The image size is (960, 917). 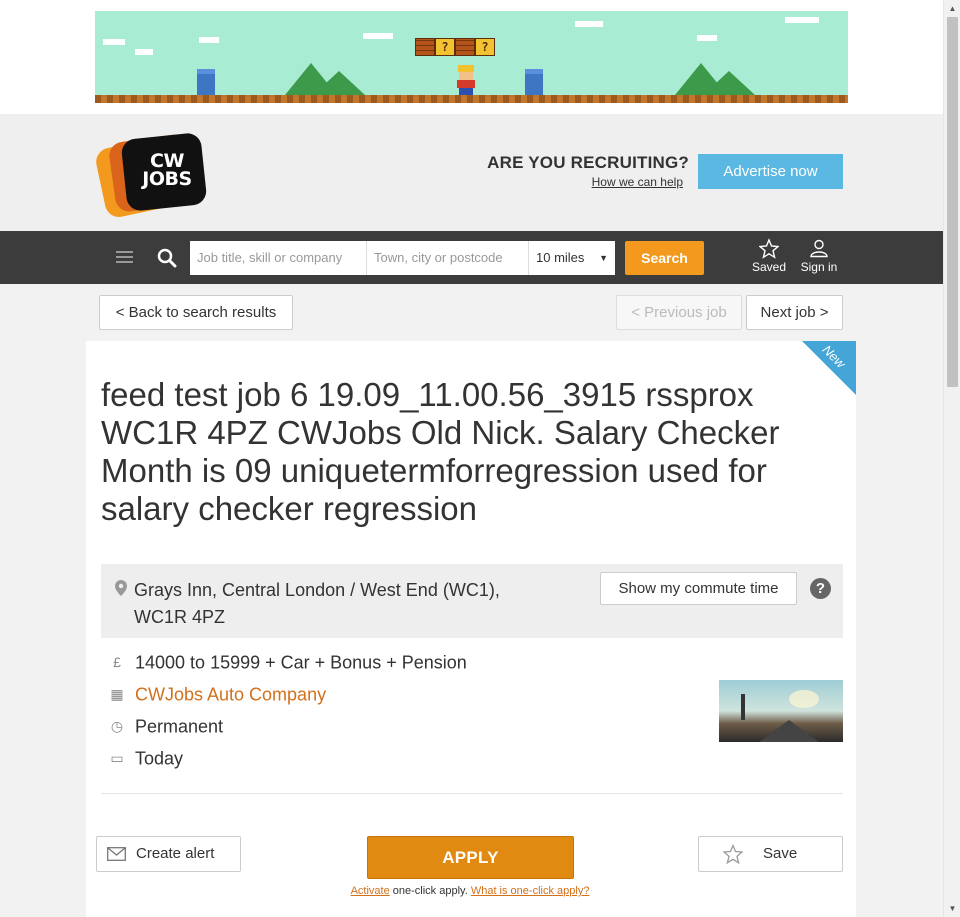 I want to click on company-logo-image, so click(x=781, y=711).